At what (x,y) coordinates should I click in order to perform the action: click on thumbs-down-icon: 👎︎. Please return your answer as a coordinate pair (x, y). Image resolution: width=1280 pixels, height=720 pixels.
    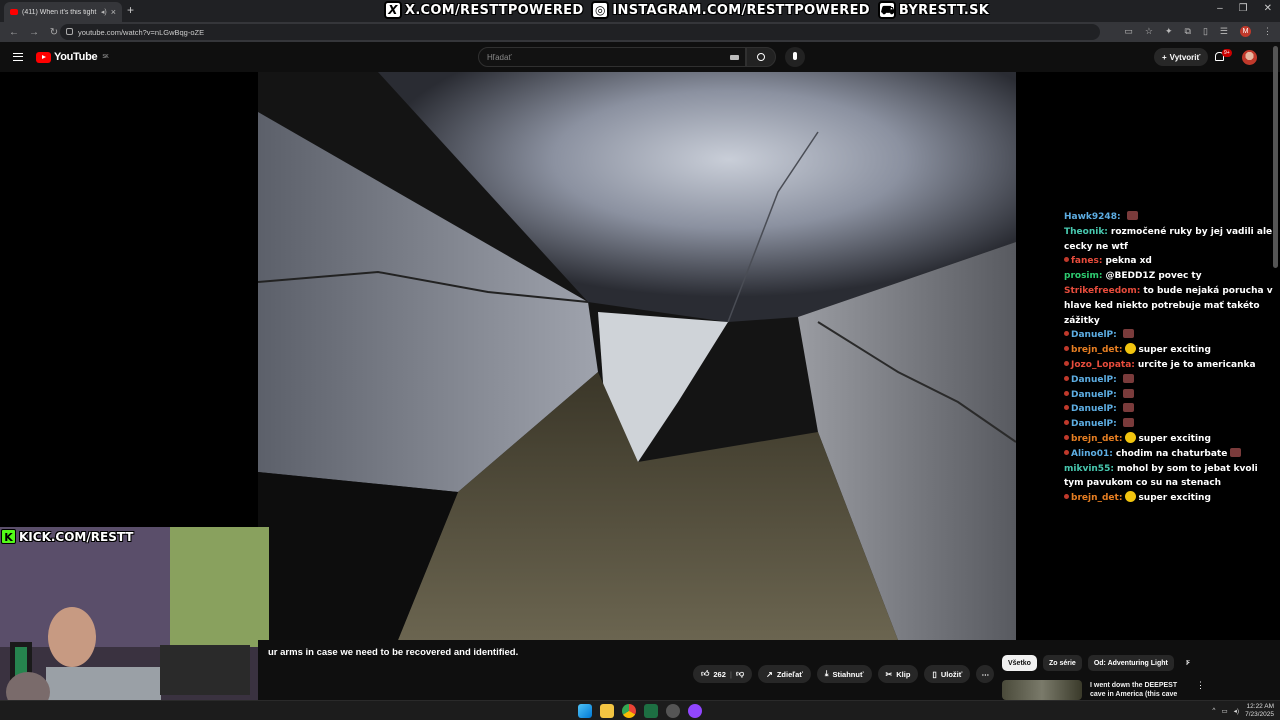
    Looking at the image, I should click on (740, 674).